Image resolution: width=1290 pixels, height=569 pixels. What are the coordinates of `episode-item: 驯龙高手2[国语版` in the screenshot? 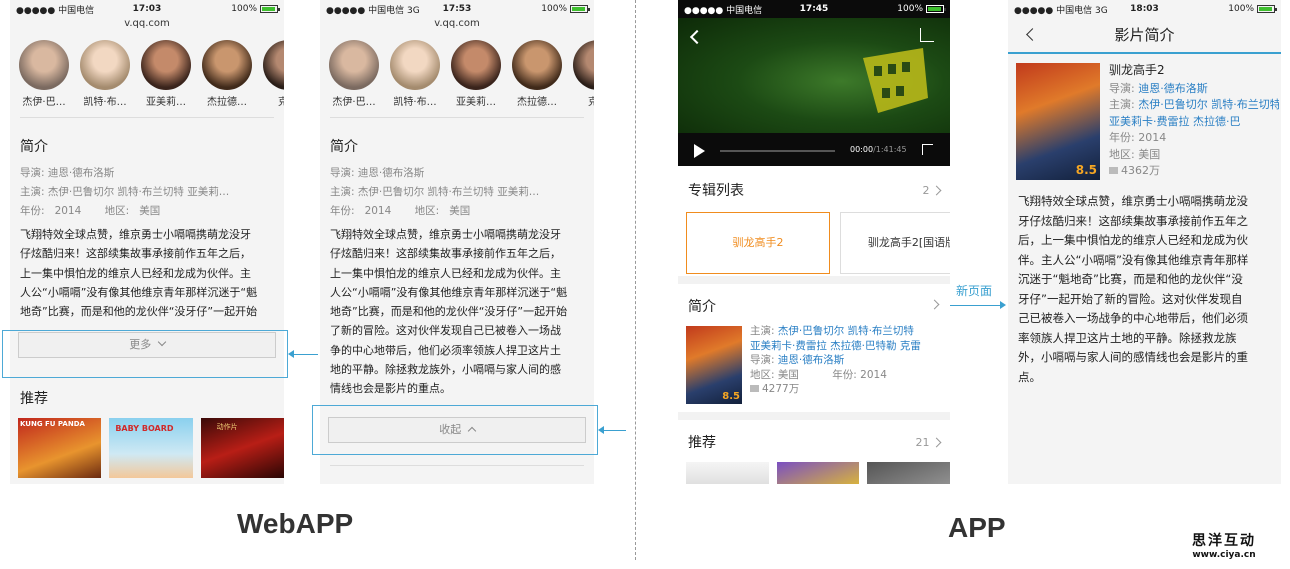 It's located at (895, 243).